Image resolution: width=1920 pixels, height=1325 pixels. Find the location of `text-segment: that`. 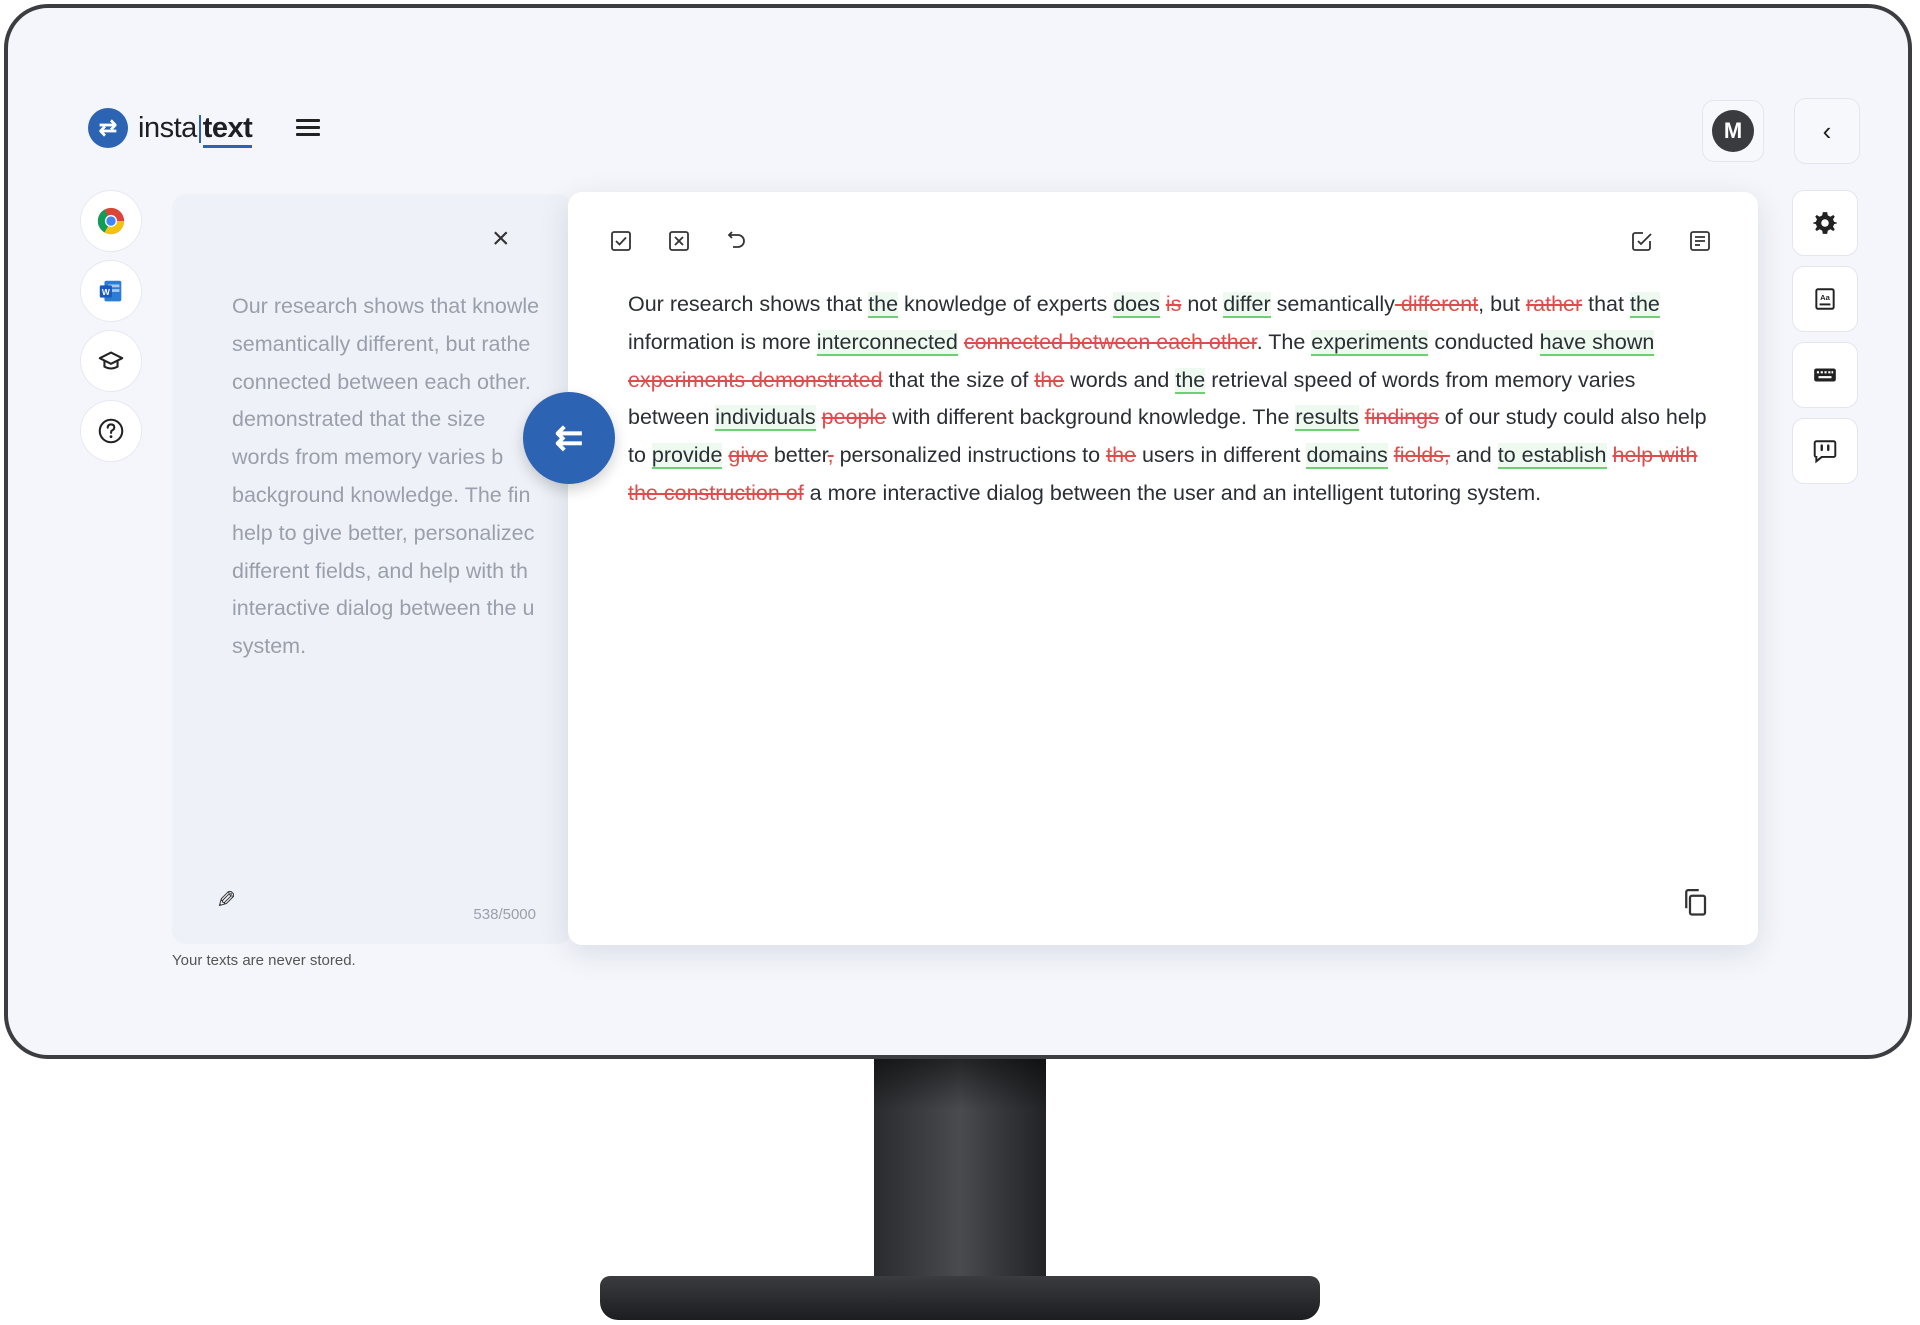

text-segment: that is located at coordinates (1606, 304).